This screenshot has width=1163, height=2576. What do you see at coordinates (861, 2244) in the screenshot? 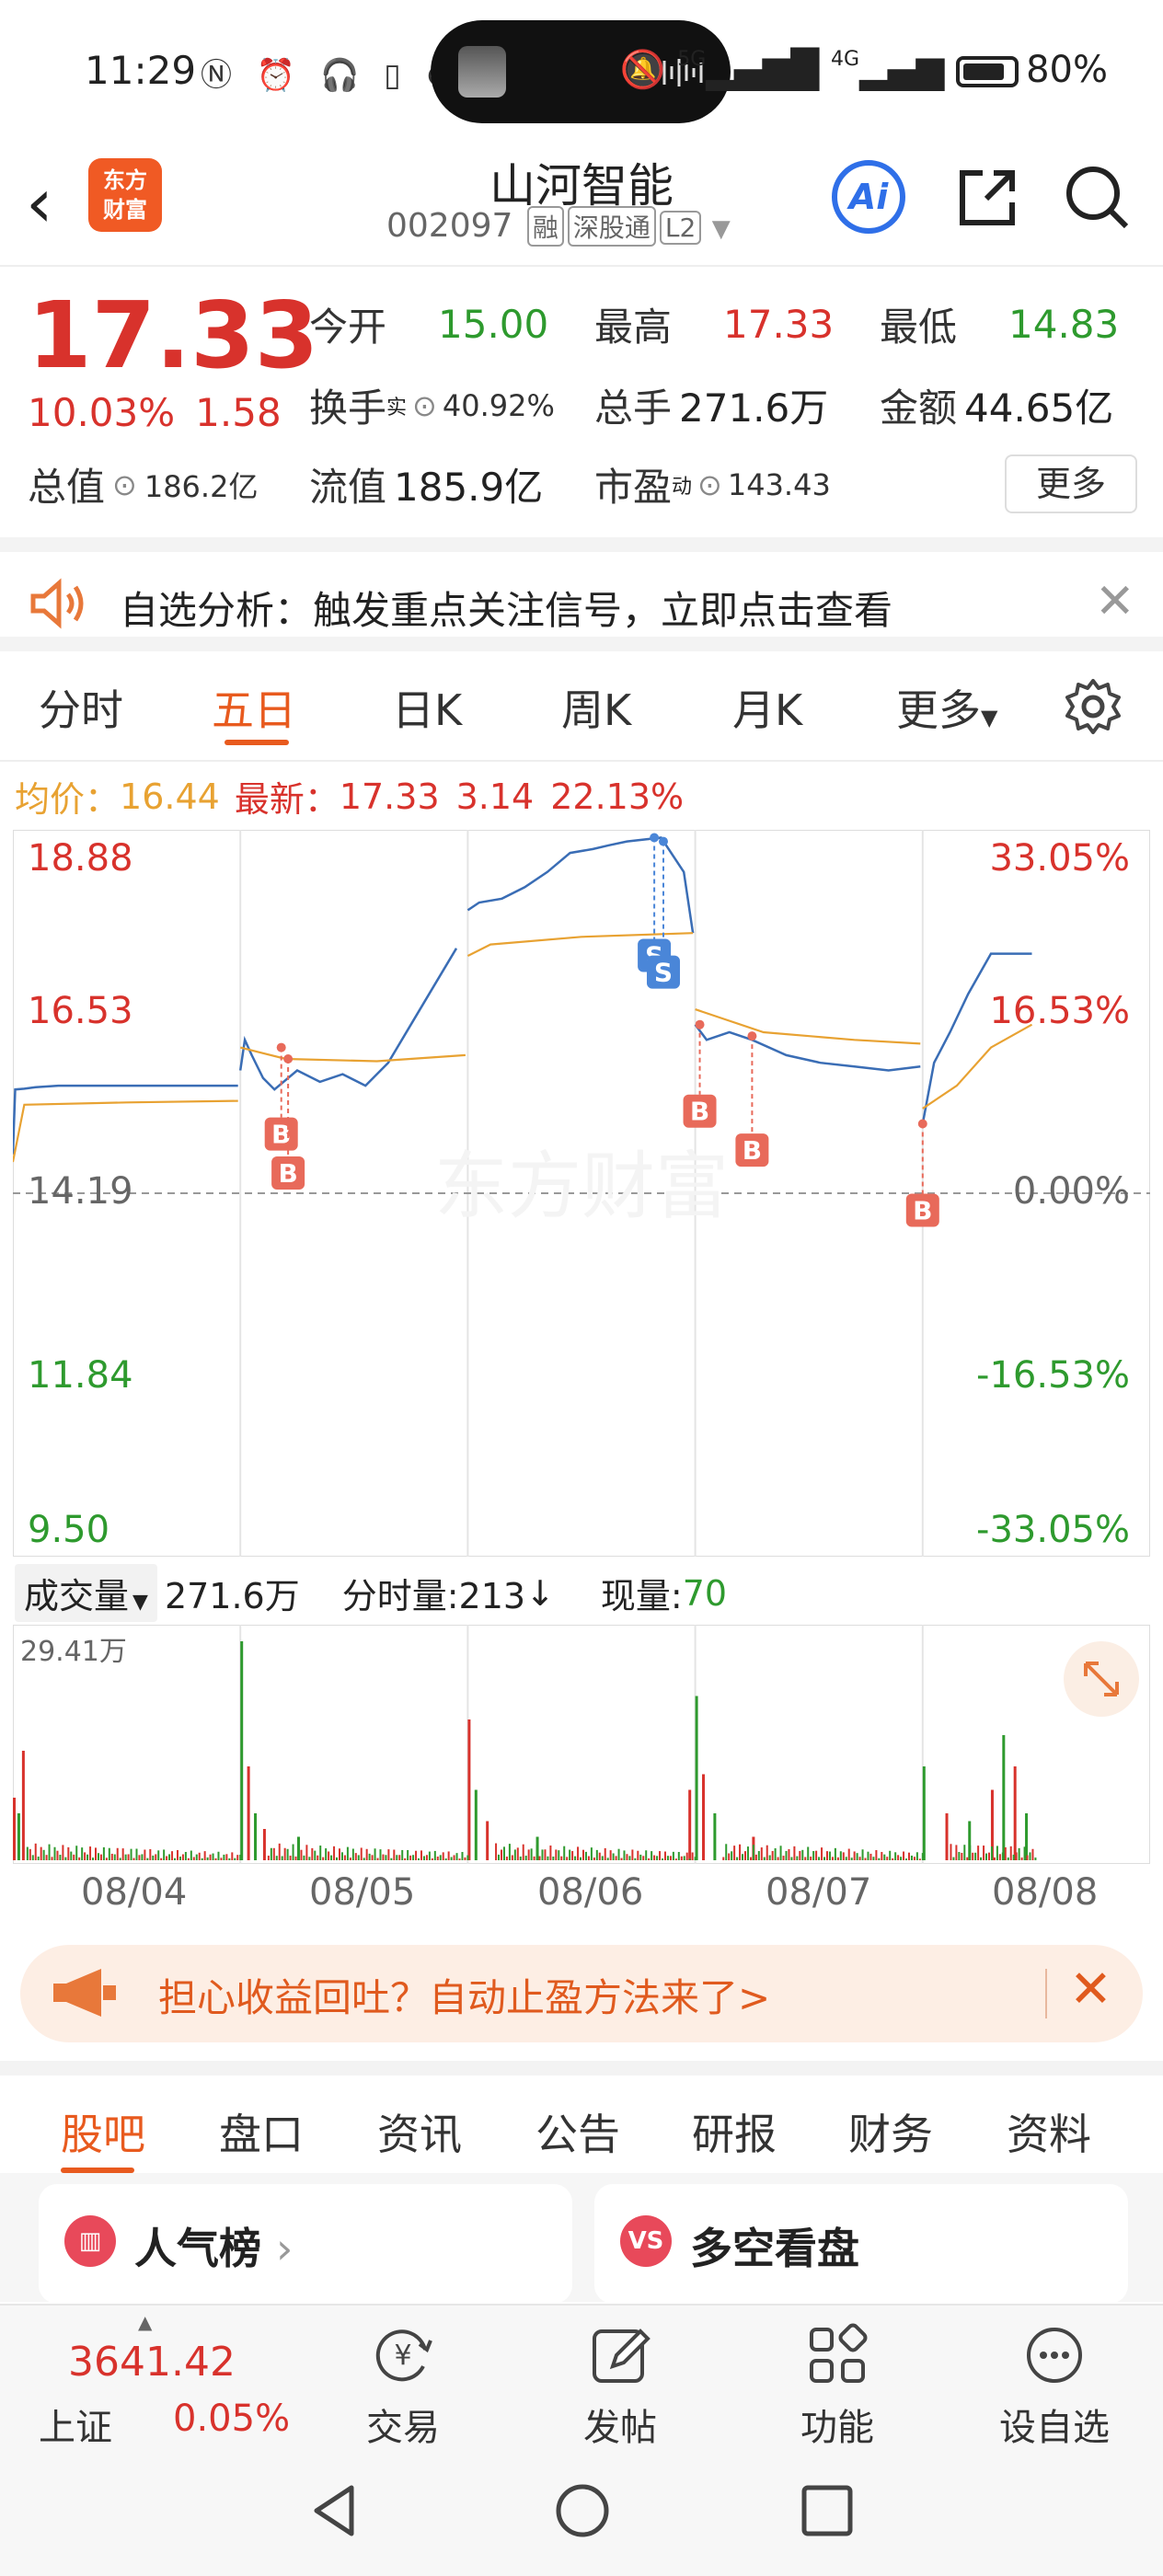
I see `bull-bear-card: VS 多空看盘` at bounding box center [861, 2244].